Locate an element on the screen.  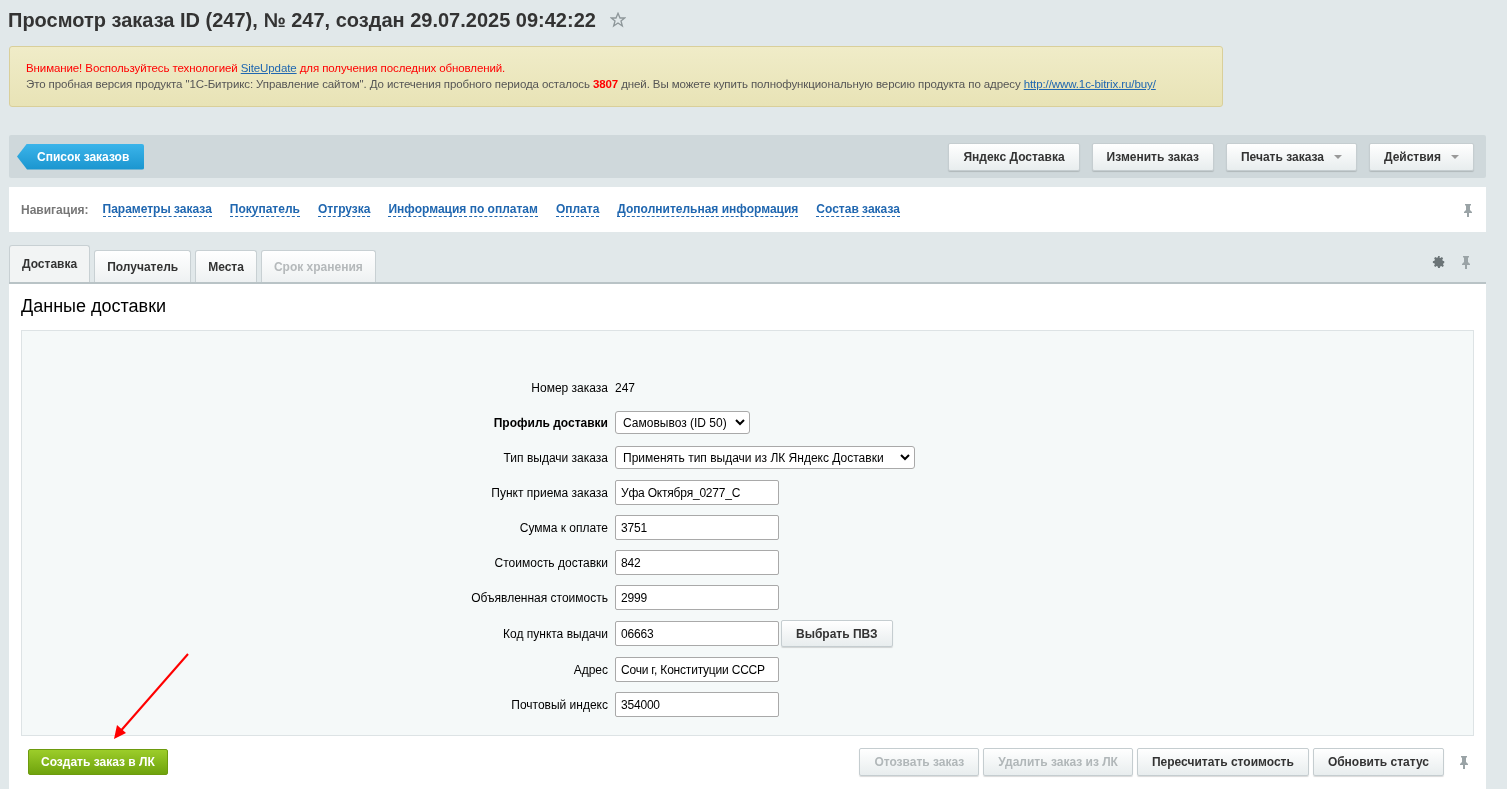
section-title: Данные доставки is located at coordinates (94, 307).